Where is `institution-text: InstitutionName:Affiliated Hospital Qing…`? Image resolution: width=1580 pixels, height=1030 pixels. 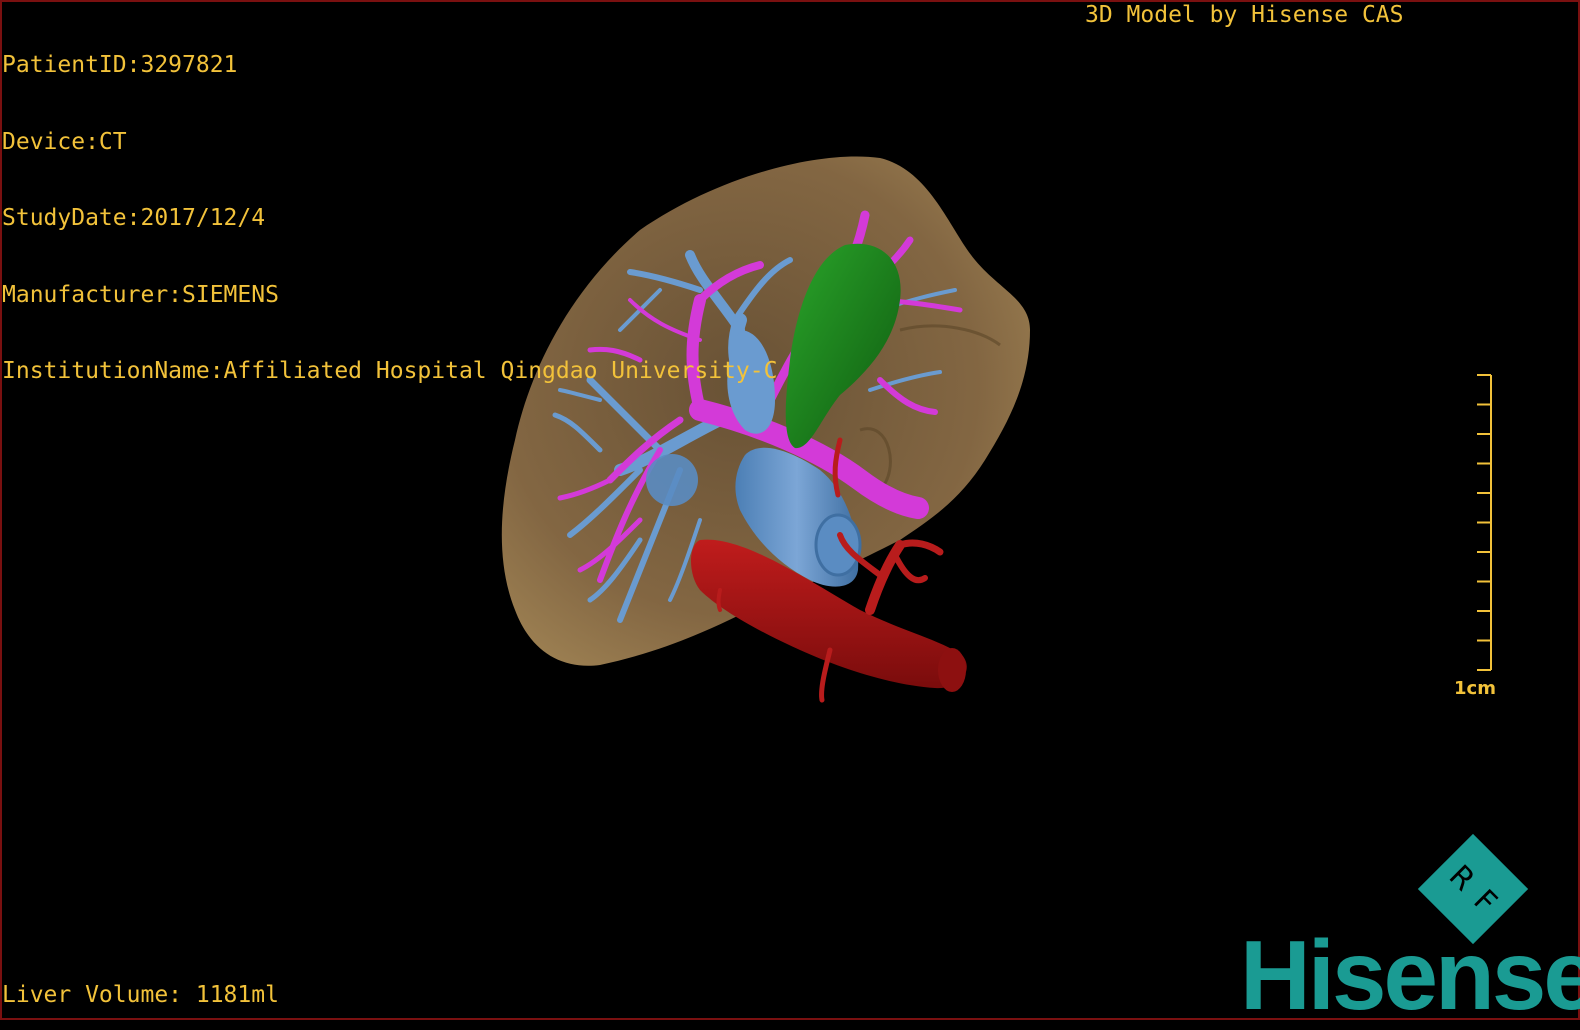 institution-text: InstitutionName:Affiliated Hospital Qing… is located at coordinates (390, 371).